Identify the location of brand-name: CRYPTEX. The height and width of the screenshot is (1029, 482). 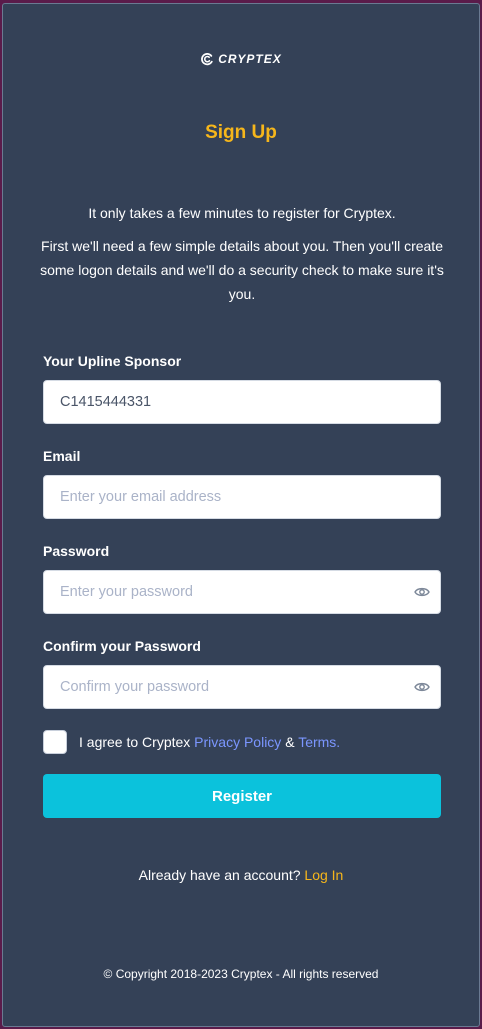
(250, 59).